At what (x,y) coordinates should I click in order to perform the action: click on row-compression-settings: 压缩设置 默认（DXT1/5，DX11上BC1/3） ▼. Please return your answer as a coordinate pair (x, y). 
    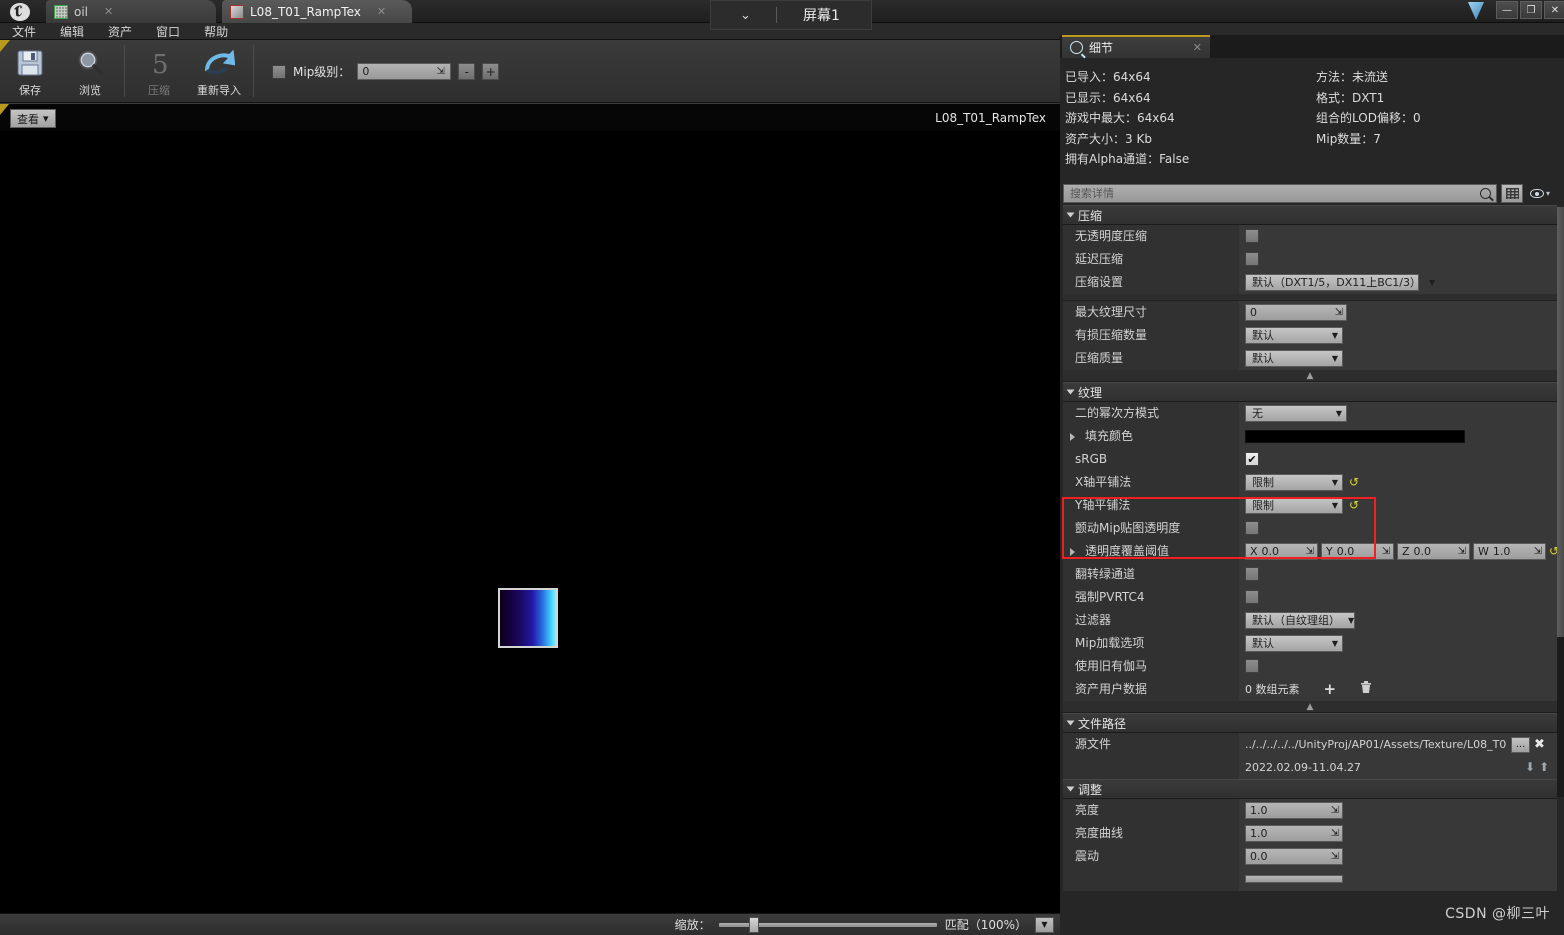
    Looking at the image, I should click on (1310, 282).